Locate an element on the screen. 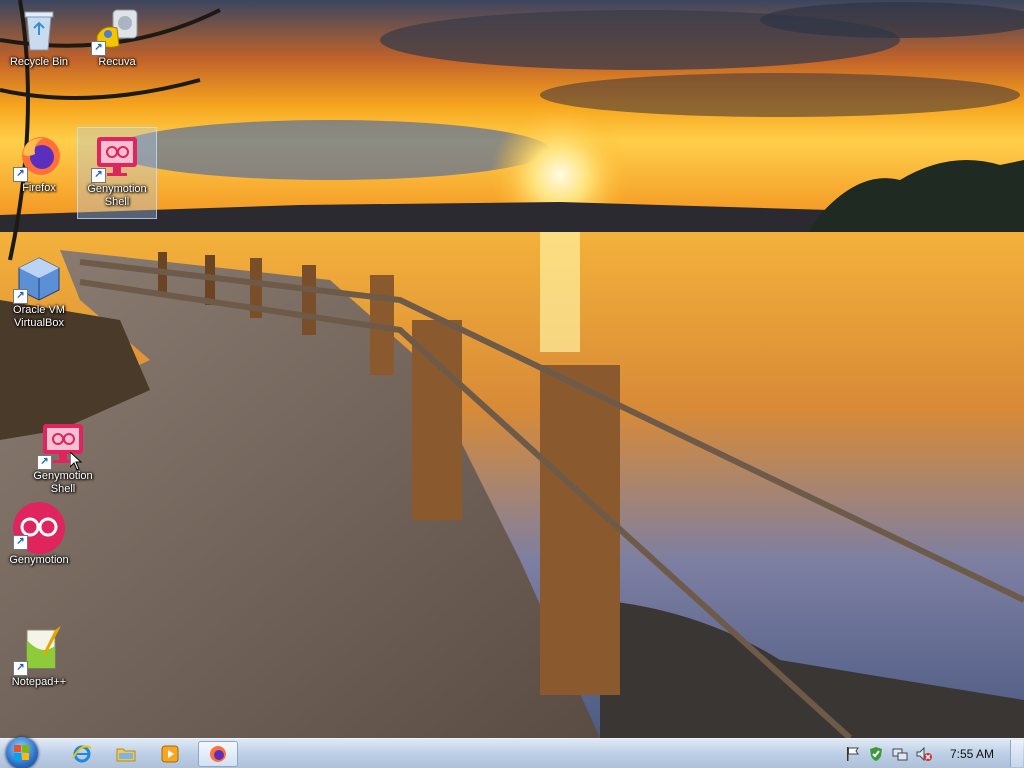  icon-label: Notepad++ is located at coordinates (39, 682).